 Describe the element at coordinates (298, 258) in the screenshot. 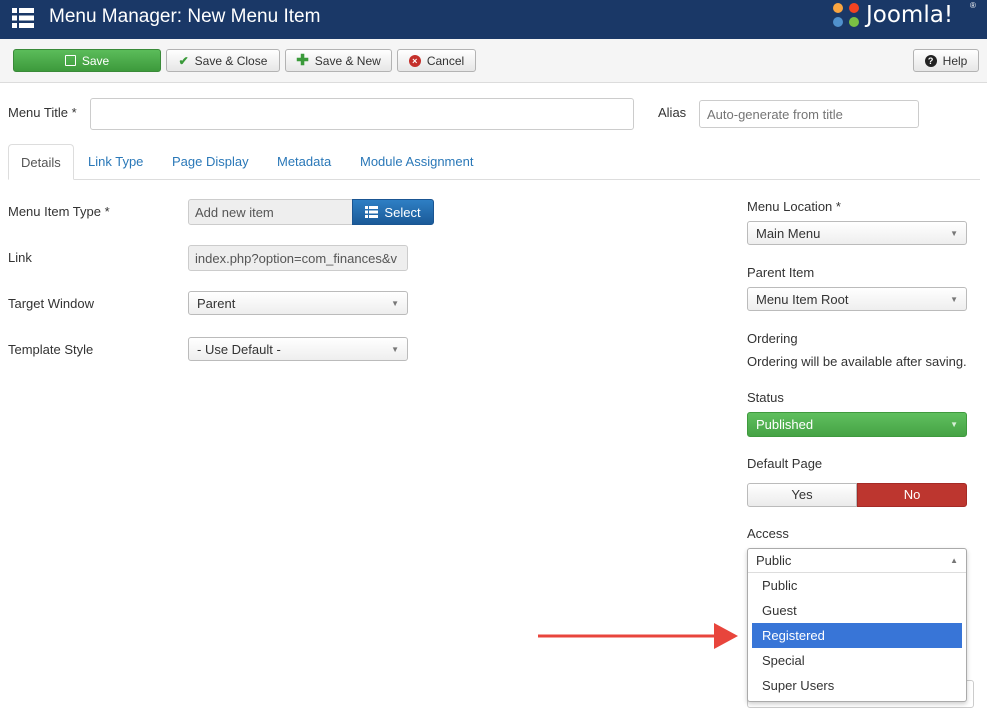

I see `link-field: index.php?option=com_finances&v` at that location.